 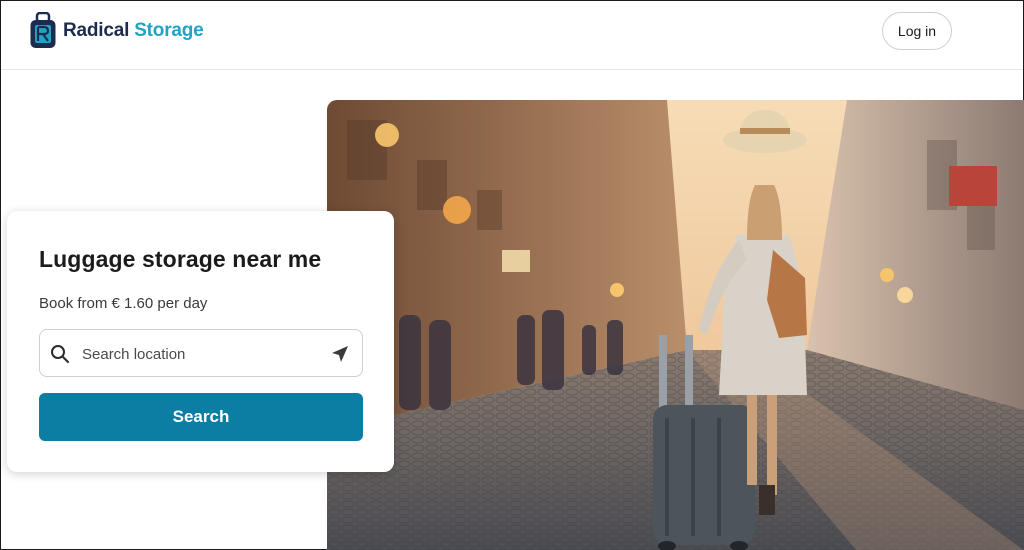 What do you see at coordinates (123, 303) in the screenshot?
I see `price-subtitle: Book from € 1.60 per day` at bounding box center [123, 303].